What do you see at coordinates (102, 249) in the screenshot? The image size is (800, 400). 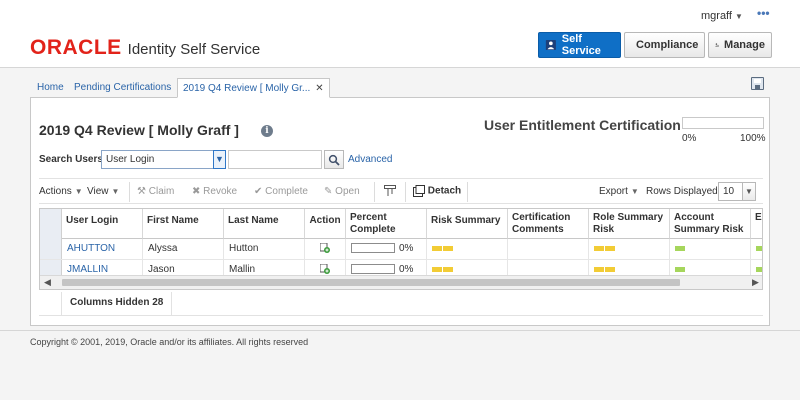 I see `user-login-link: AHUTTON` at bounding box center [102, 249].